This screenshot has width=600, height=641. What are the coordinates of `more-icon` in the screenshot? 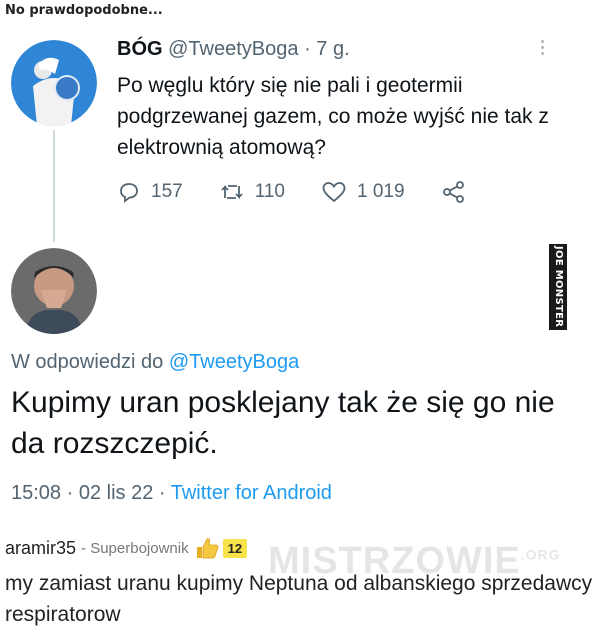 It's located at (542, 47).